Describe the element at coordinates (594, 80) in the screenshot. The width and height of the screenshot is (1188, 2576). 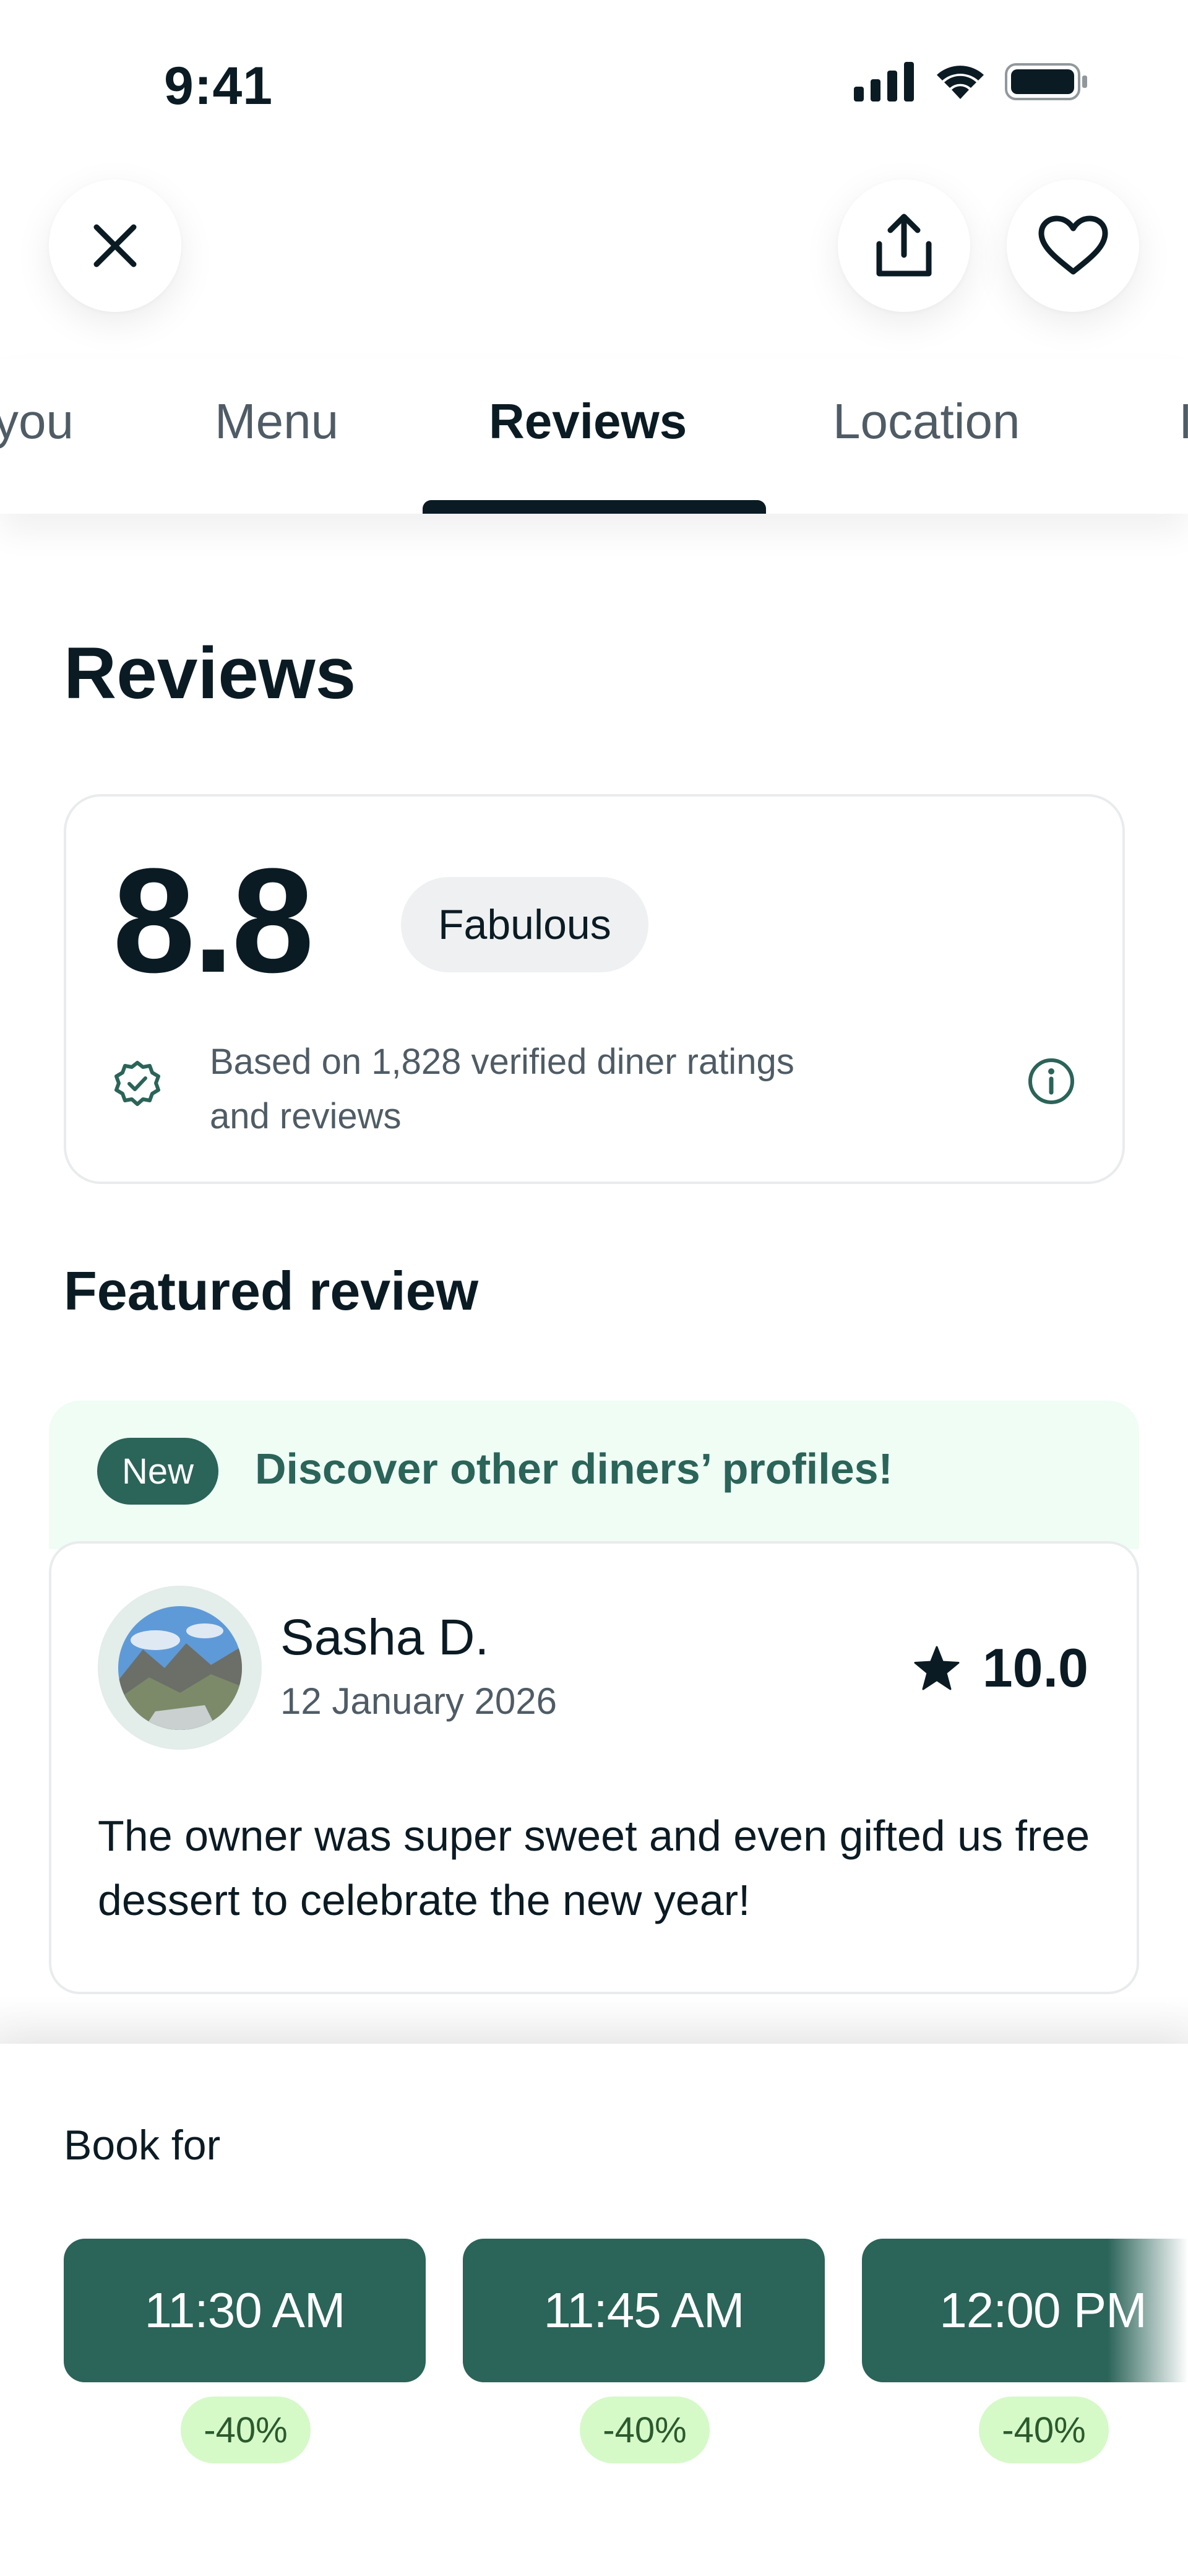
I see `status-bar: 9:41` at that location.